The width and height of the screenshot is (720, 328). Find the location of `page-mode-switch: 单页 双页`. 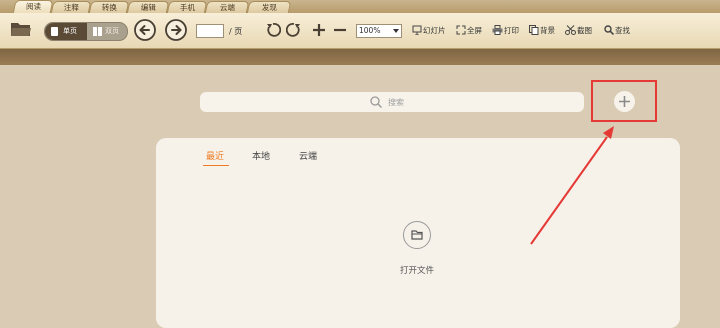

page-mode-switch: 单页 双页 is located at coordinates (86, 31).